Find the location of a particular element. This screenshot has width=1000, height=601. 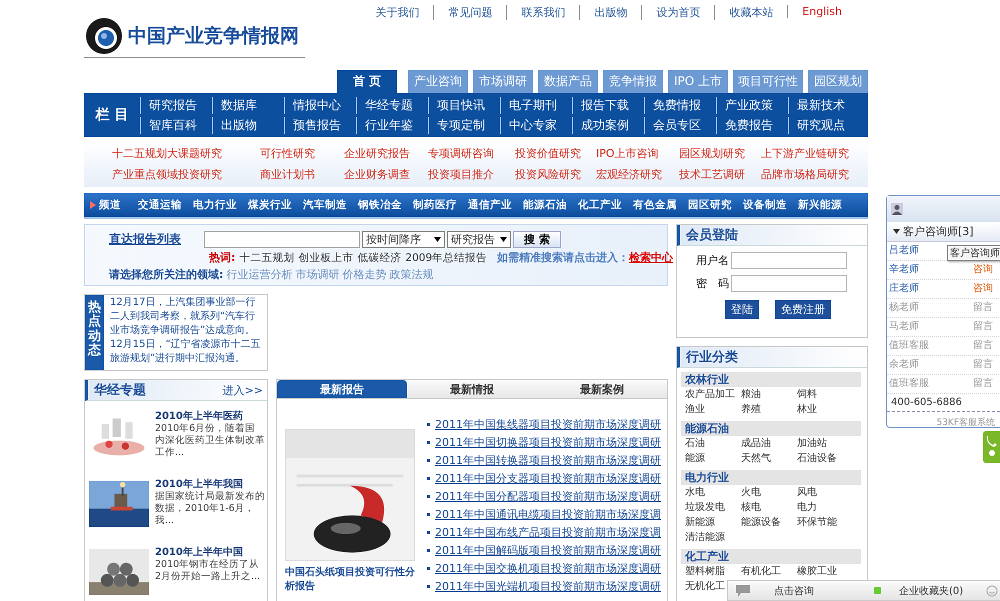

column-nav-link: 免费情报 is located at coordinates (680, 105).